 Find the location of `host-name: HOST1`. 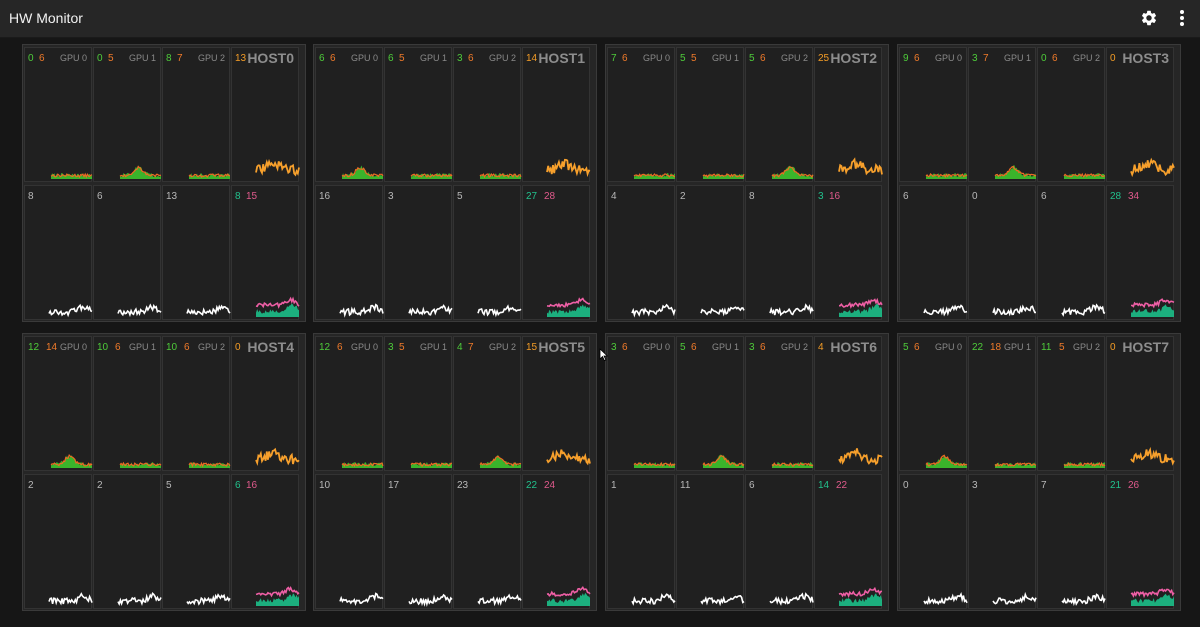

host-name: HOST1 is located at coordinates (561, 58).